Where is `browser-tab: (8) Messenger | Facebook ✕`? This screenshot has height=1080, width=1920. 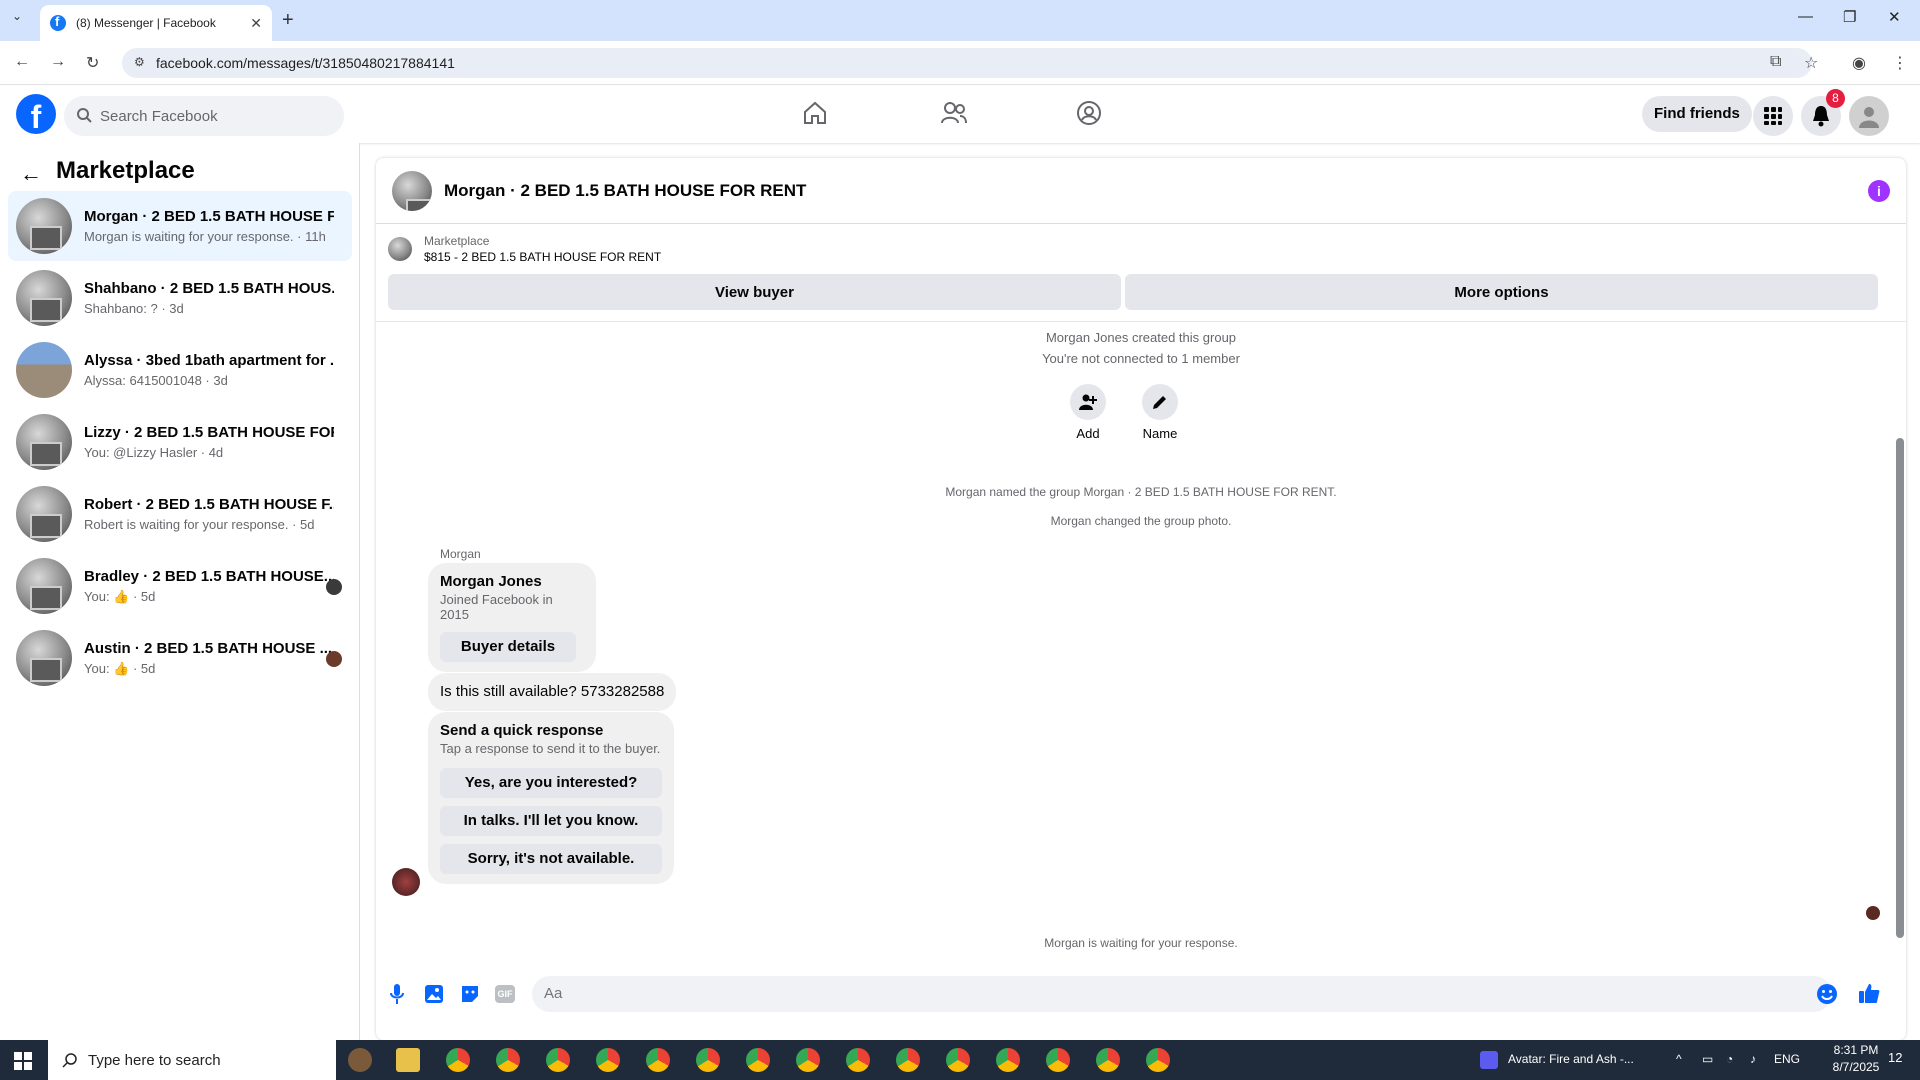 browser-tab: (8) Messenger | Facebook ✕ is located at coordinates (156, 23).